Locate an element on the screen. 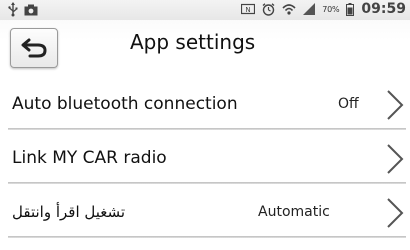 The image size is (410, 250). settings-row-value: Off is located at coordinates (348, 104).